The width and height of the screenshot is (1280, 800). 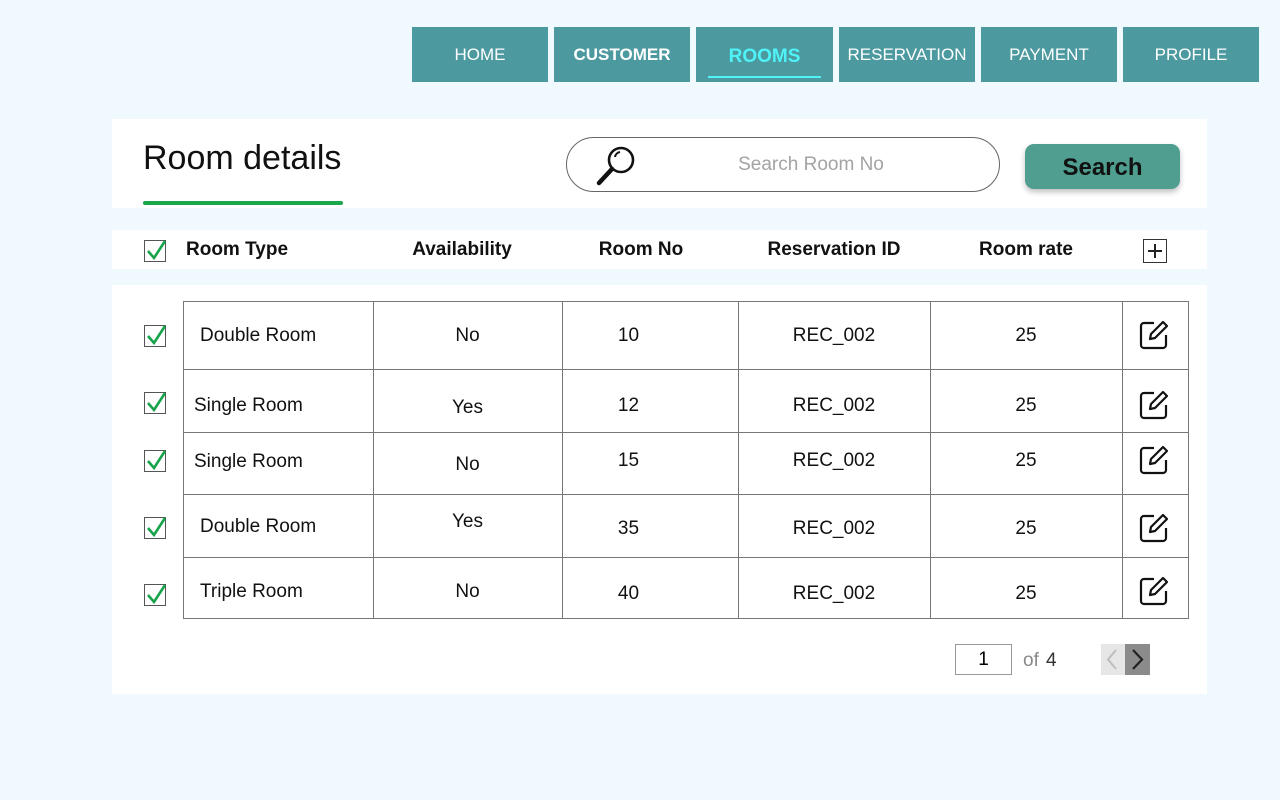 What do you see at coordinates (243, 203) in the screenshot?
I see `title-underline` at bounding box center [243, 203].